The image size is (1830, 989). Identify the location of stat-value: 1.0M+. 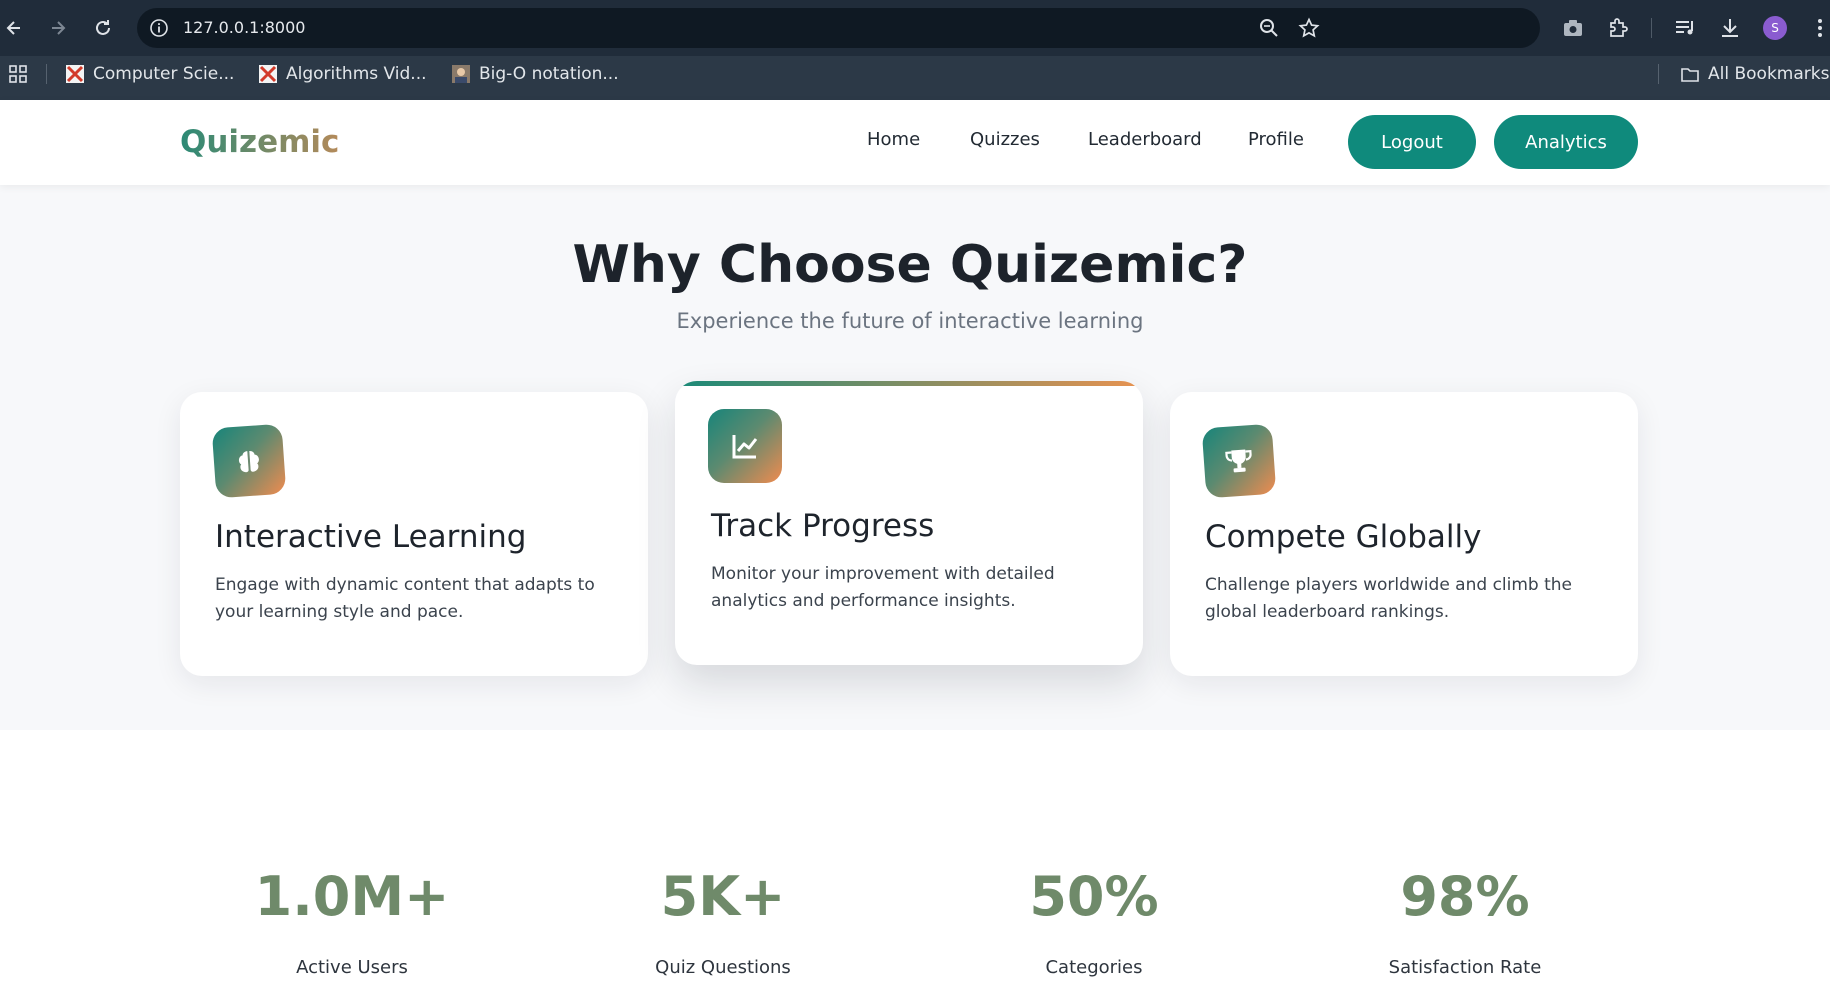
(352, 896).